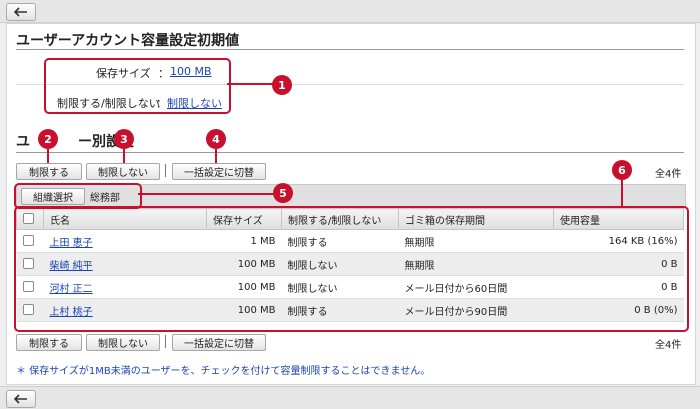 This screenshot has height=409, width=700. Describe the element at coordinates (244, 219) in the screenshot. I see `header-size: 保存サイズ` at that location.